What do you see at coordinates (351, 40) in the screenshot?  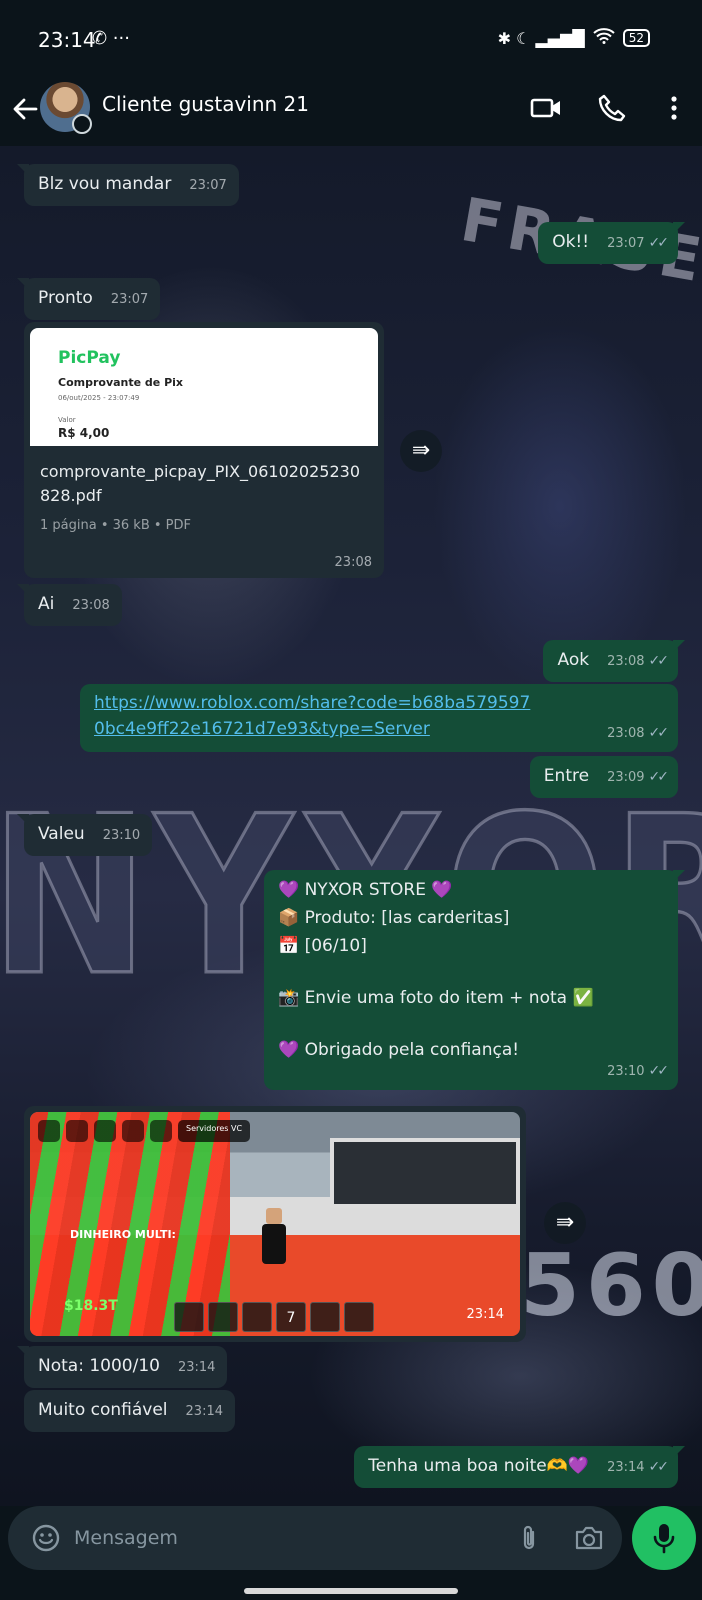 I see `status-bar: 23:14 ✆ ··· ✱ ☾ ▂▄▆█ 52` at bounding box center [351, 40].